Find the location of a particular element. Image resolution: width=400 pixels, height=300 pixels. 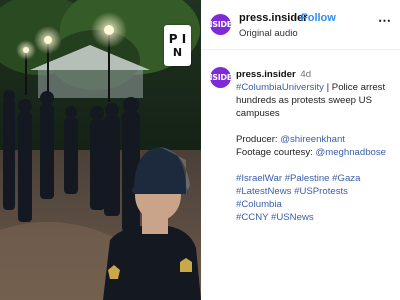

logo-row2: N is located at coordinates (177, 52).